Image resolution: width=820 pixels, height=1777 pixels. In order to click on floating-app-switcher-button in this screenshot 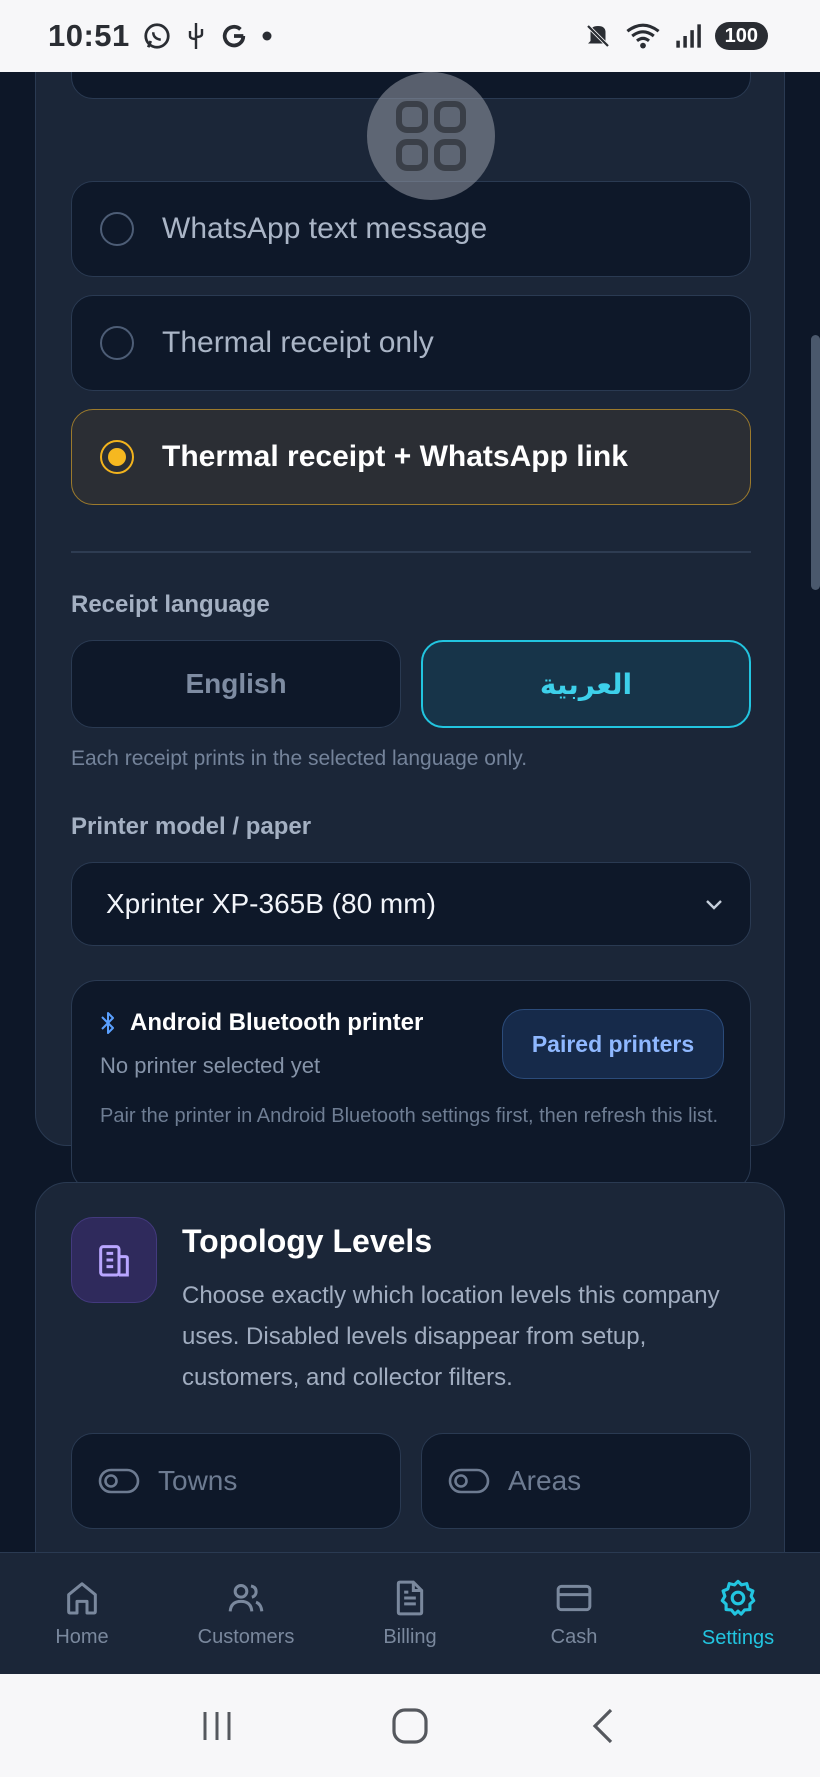, I will do `click(431, 136)`.